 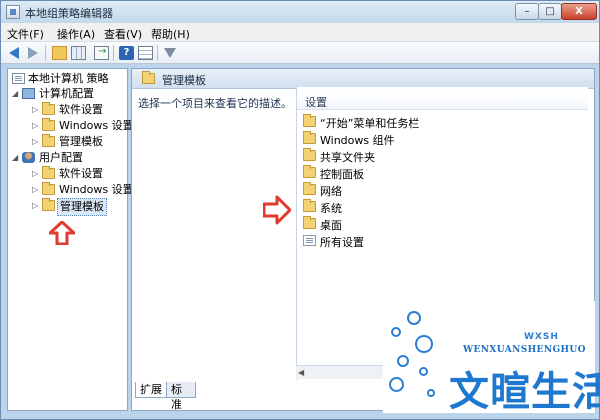 I want to click on details-header: 管理模板, so click(x=363, y=79).